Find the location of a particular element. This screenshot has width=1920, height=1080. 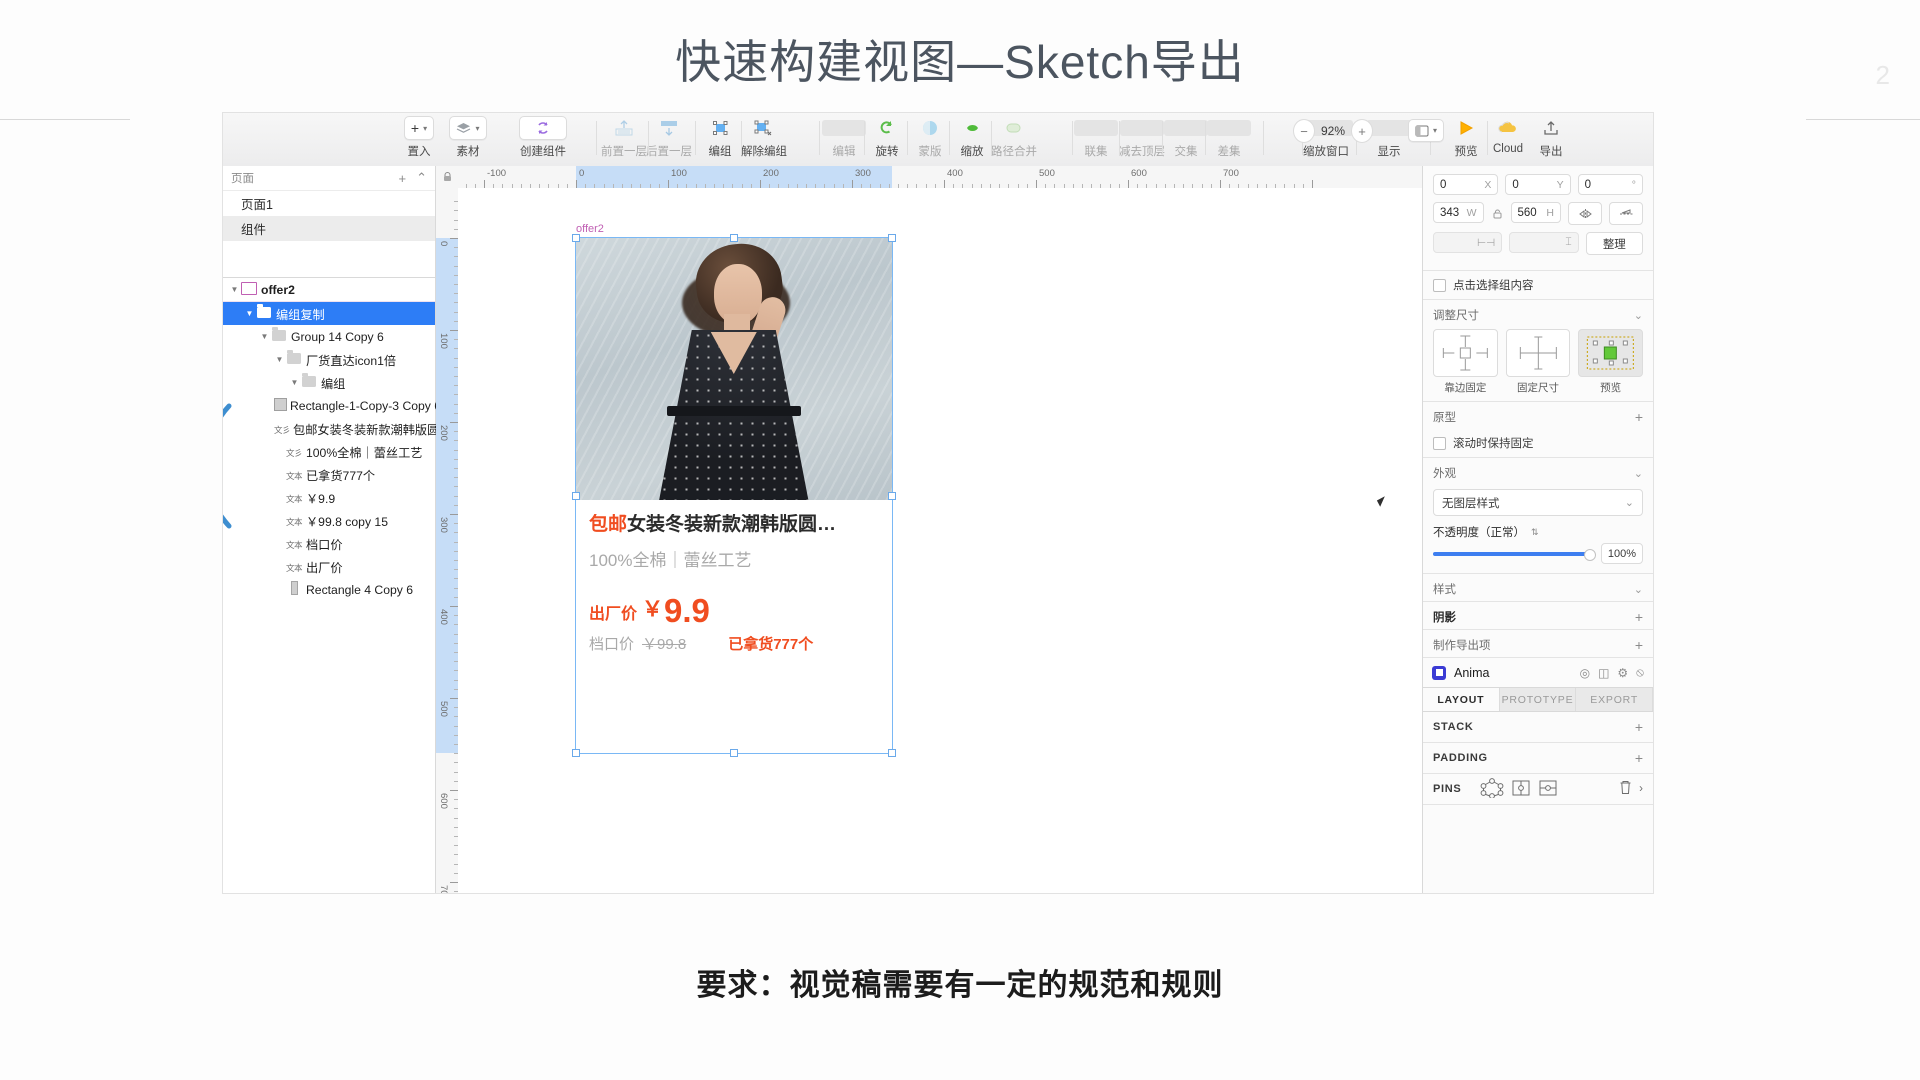

anima-target-icon: ◎ is located at coordinates (1585, 673).